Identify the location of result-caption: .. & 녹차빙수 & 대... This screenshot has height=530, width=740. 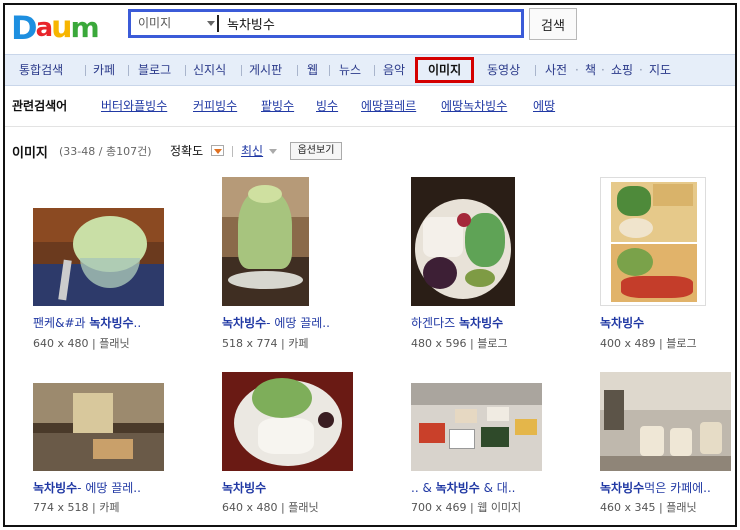
(463, 487).